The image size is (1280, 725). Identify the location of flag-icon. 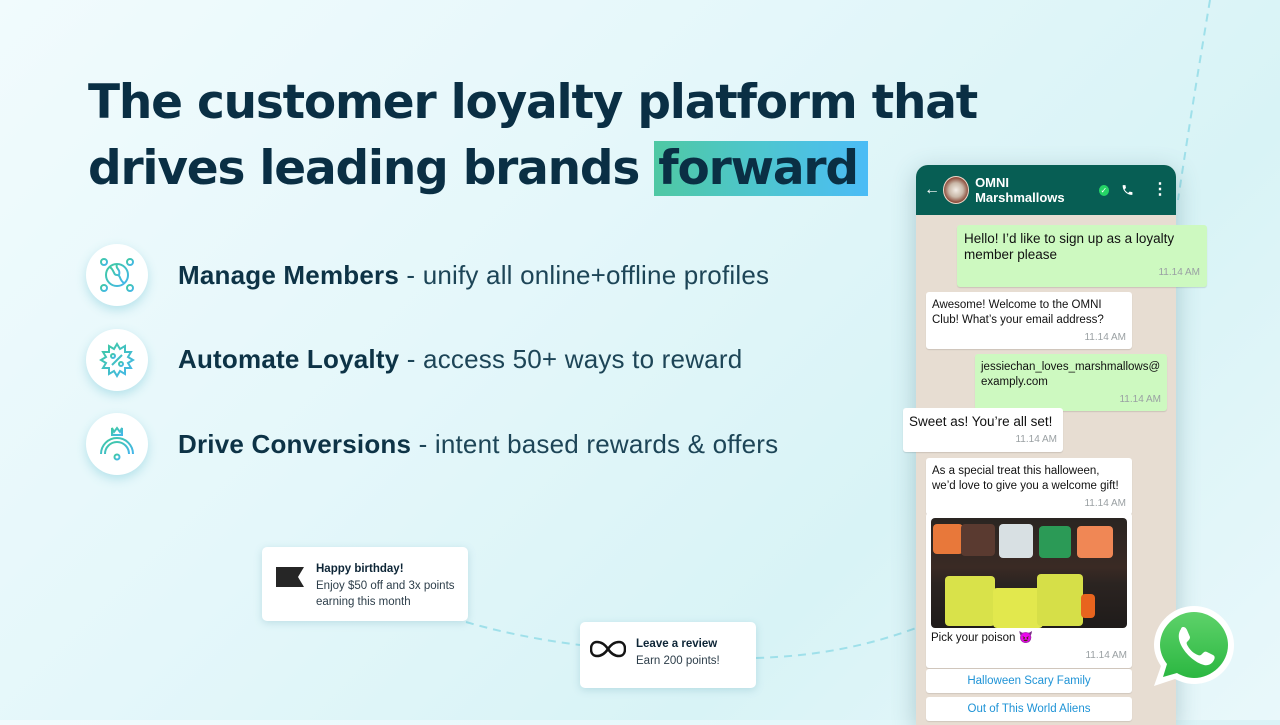
(290, 577).